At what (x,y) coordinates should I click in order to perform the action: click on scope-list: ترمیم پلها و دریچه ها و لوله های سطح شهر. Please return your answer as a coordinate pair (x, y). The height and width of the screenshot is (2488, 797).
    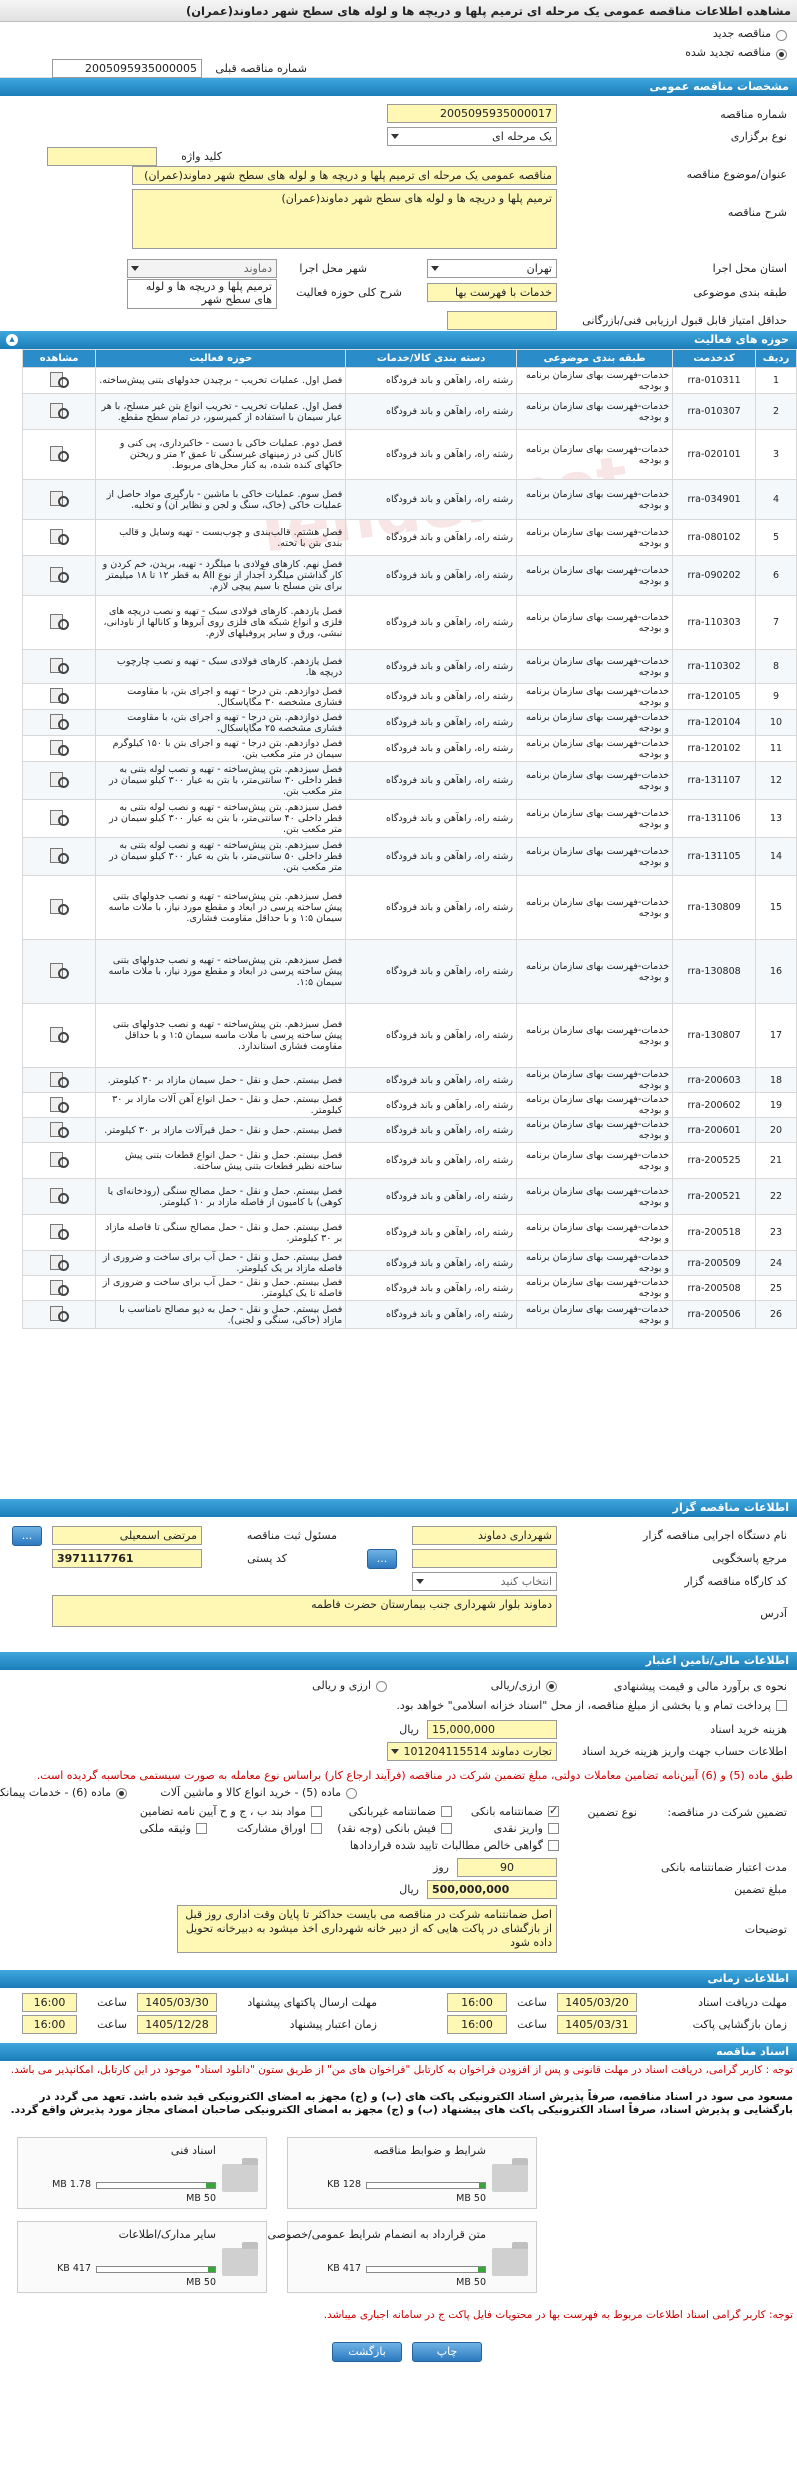
    Looking at the image, I should click on (202, 294).